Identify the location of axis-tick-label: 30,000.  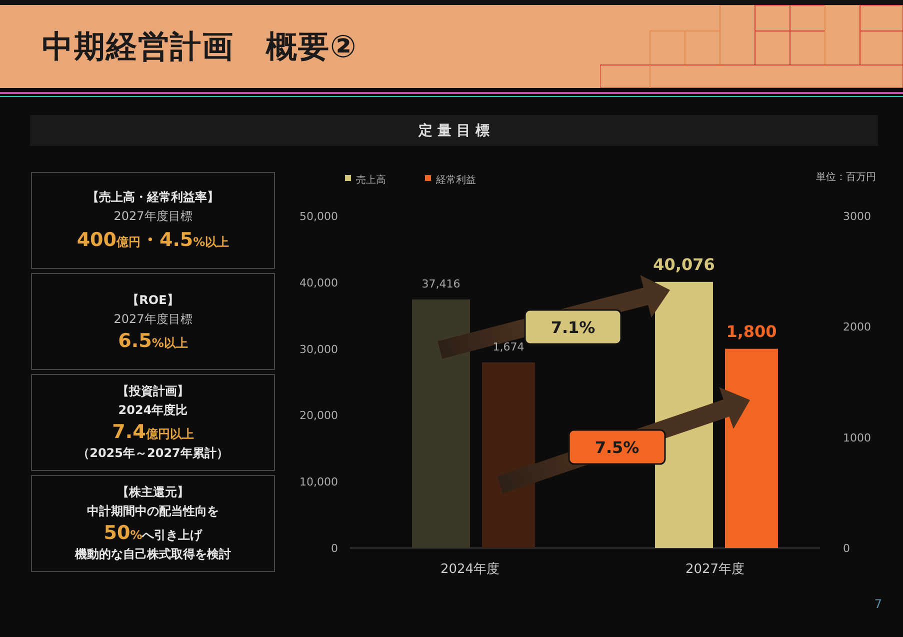
(319, 349).